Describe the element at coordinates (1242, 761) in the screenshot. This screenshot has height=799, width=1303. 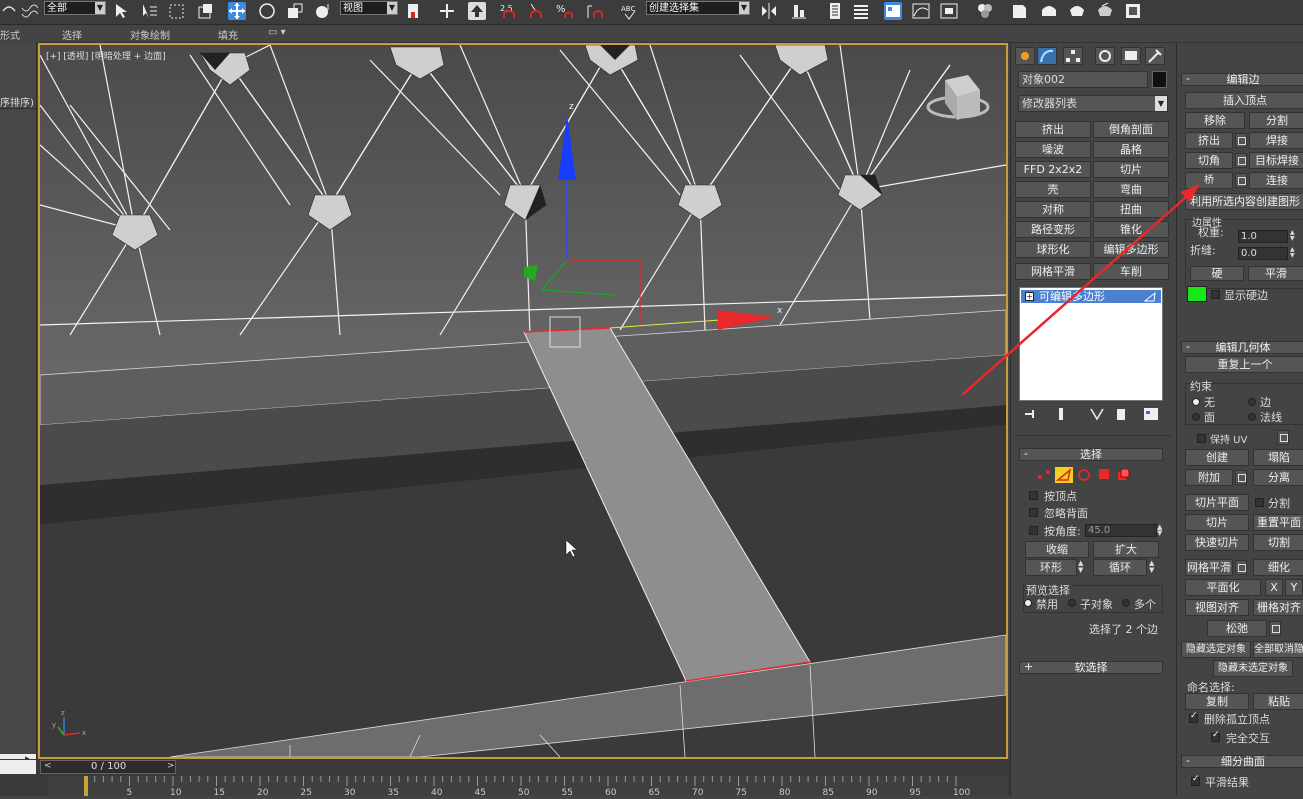
I see `subdivision-rollout-header: - 细分曲面` at that location.